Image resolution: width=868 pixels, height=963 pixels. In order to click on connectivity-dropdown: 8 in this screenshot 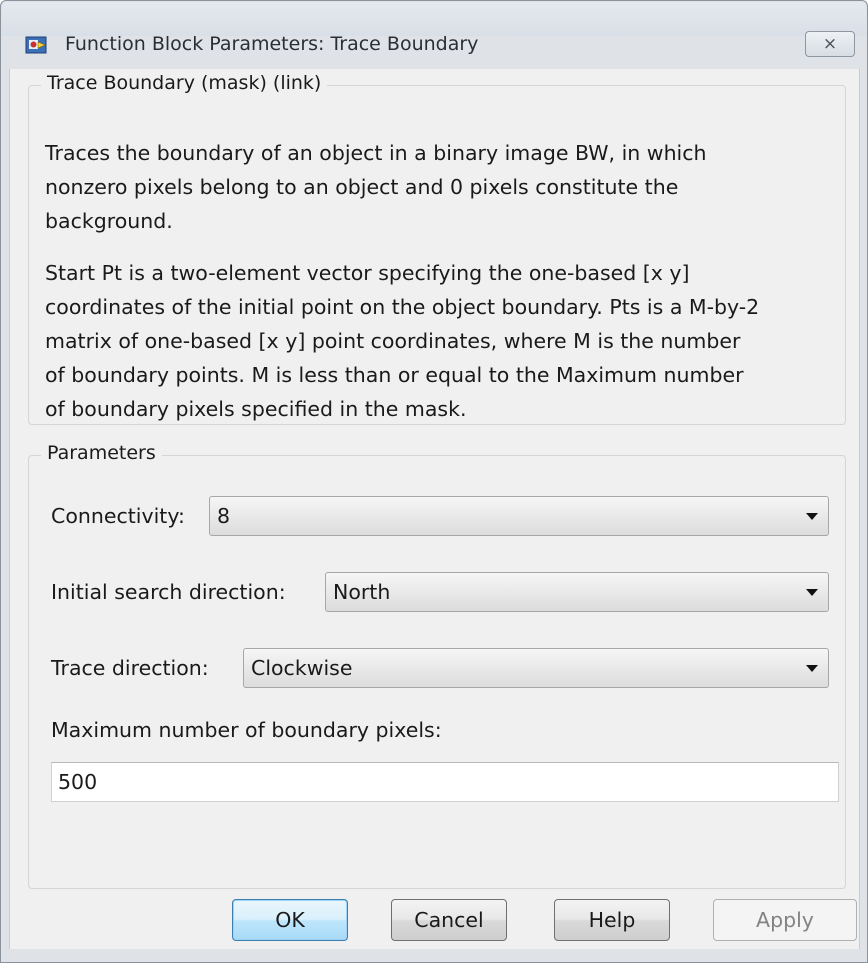, I will do `click(519, 516)`.